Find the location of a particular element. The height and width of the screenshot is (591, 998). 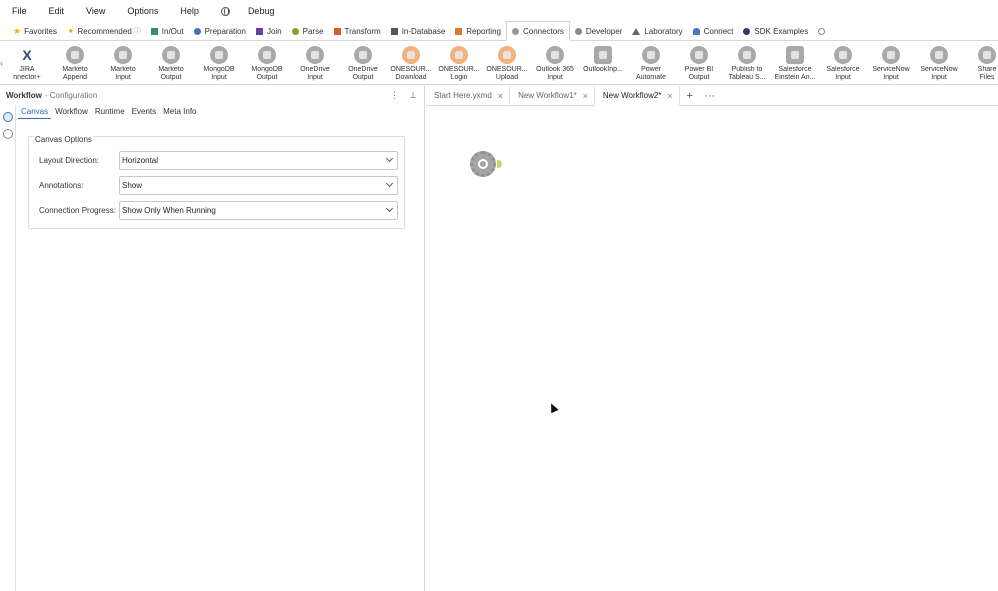

tool-power-bi-output: Power BI Output is located at coordinates (699, 63).